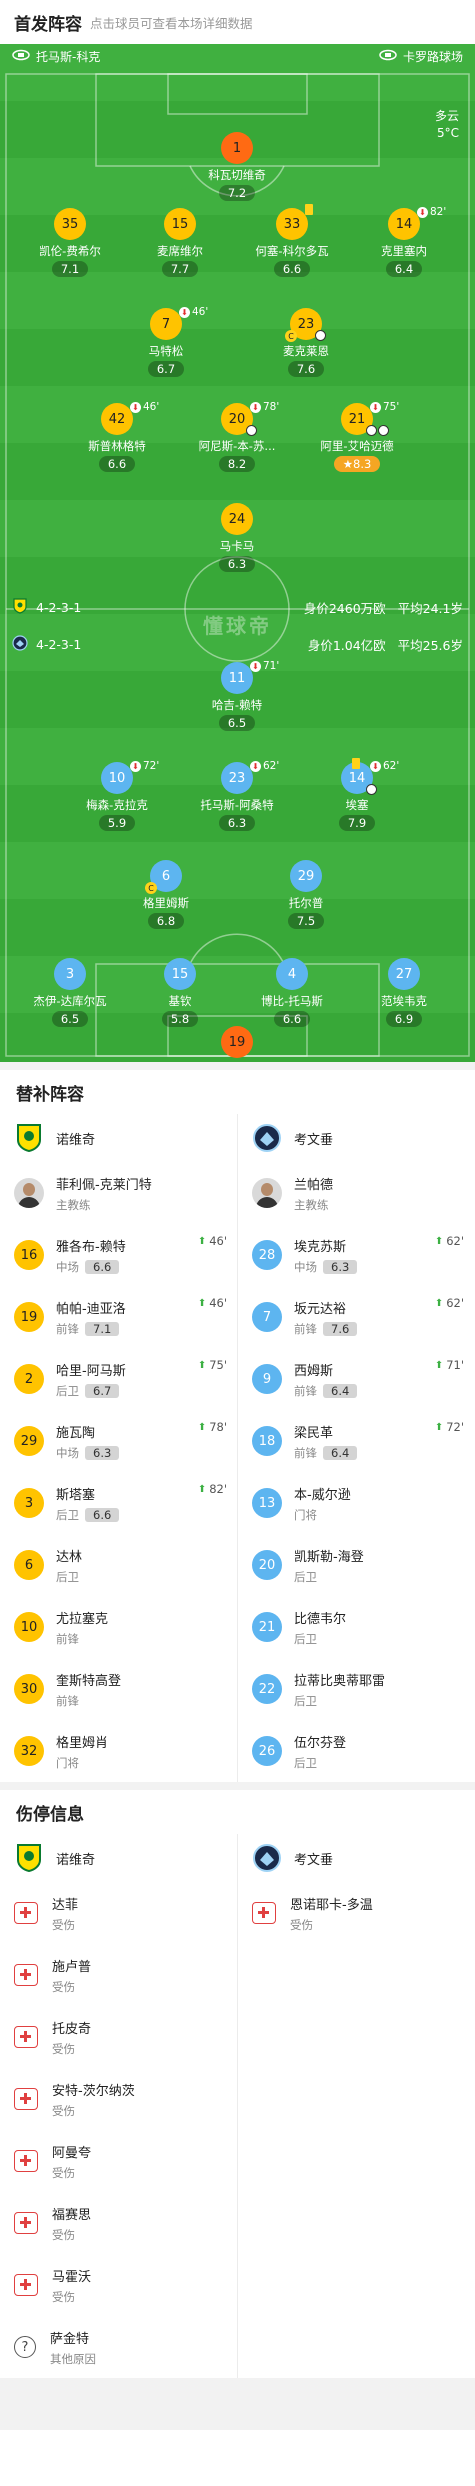  I want to click on home-player: 33 何塞-科尔多瓦 6.6, so click(292, 240).